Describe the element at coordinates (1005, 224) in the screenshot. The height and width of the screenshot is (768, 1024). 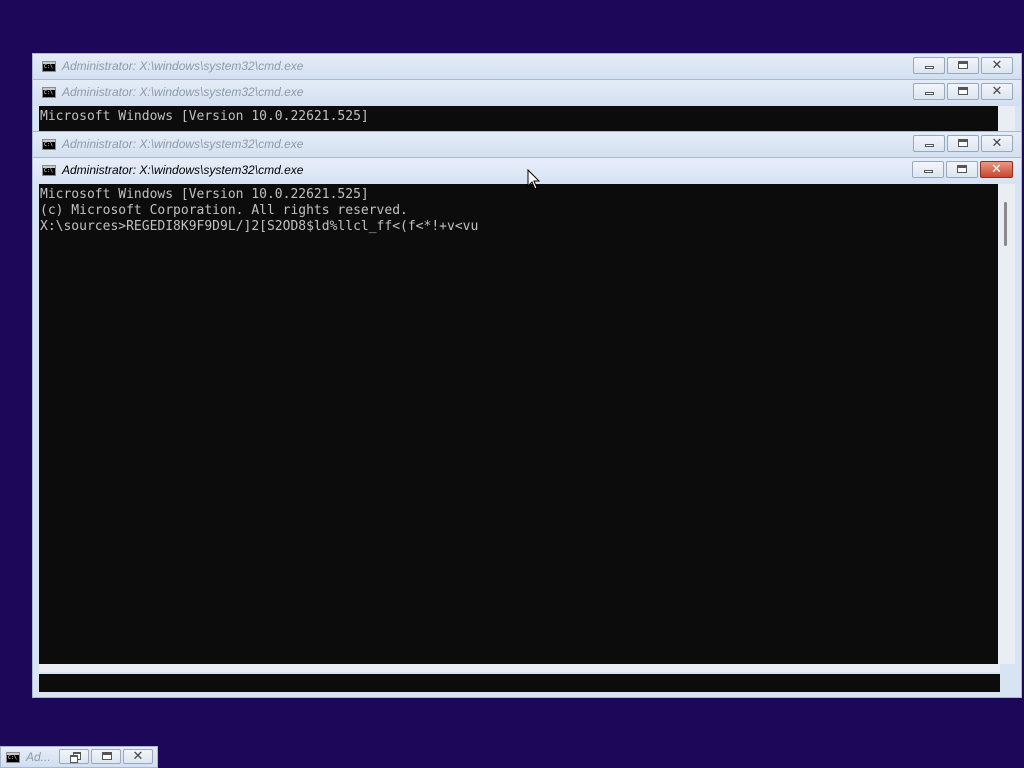
I see `scroll-thumb` at that location.